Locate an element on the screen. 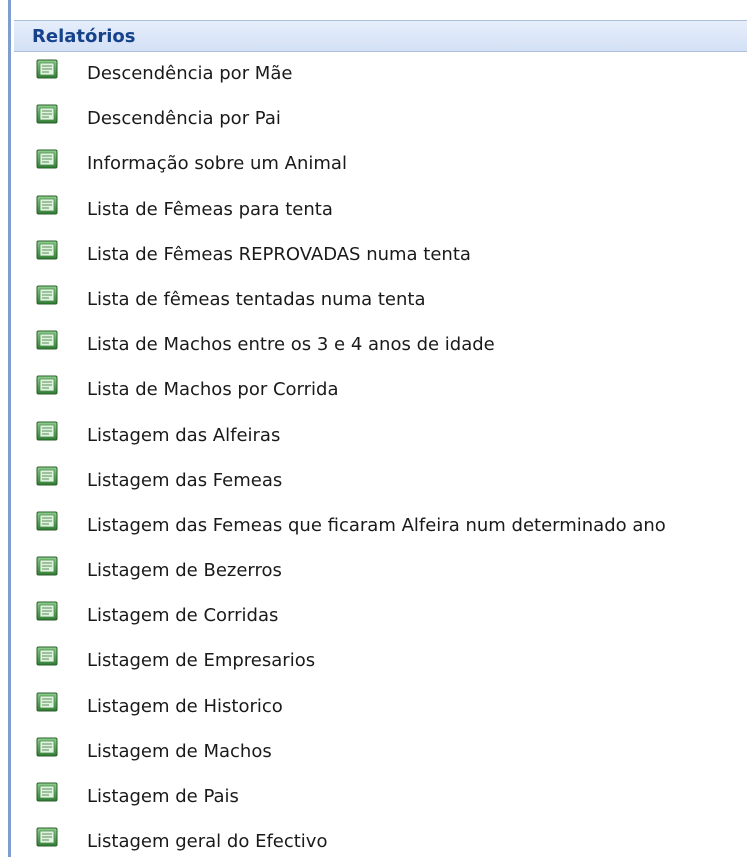  report-item: Listagem de Historico is located at coordinates (380, 707).